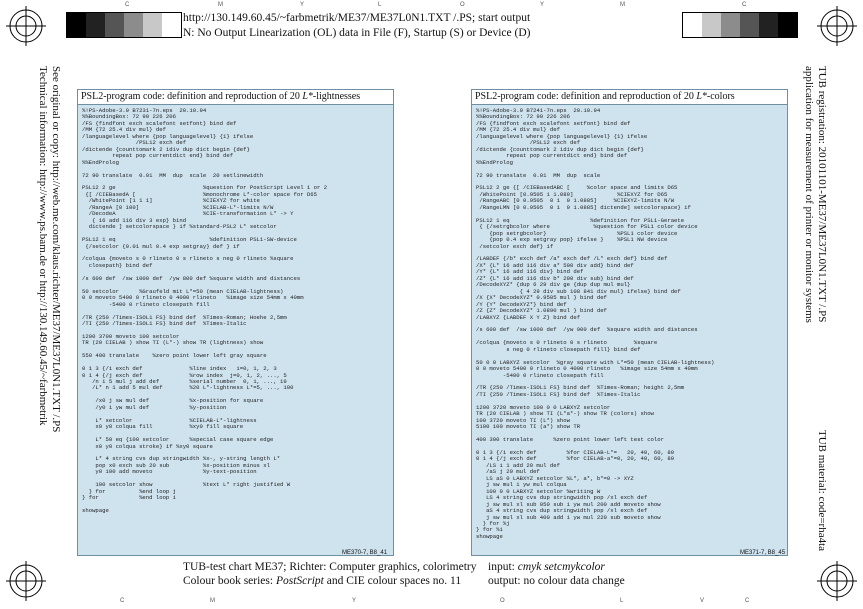  What do you see at coordinates (365, 553) in the screenshot?
I see `page-code-left: ME370-7, B8_41` at bounding box center [365, 553].